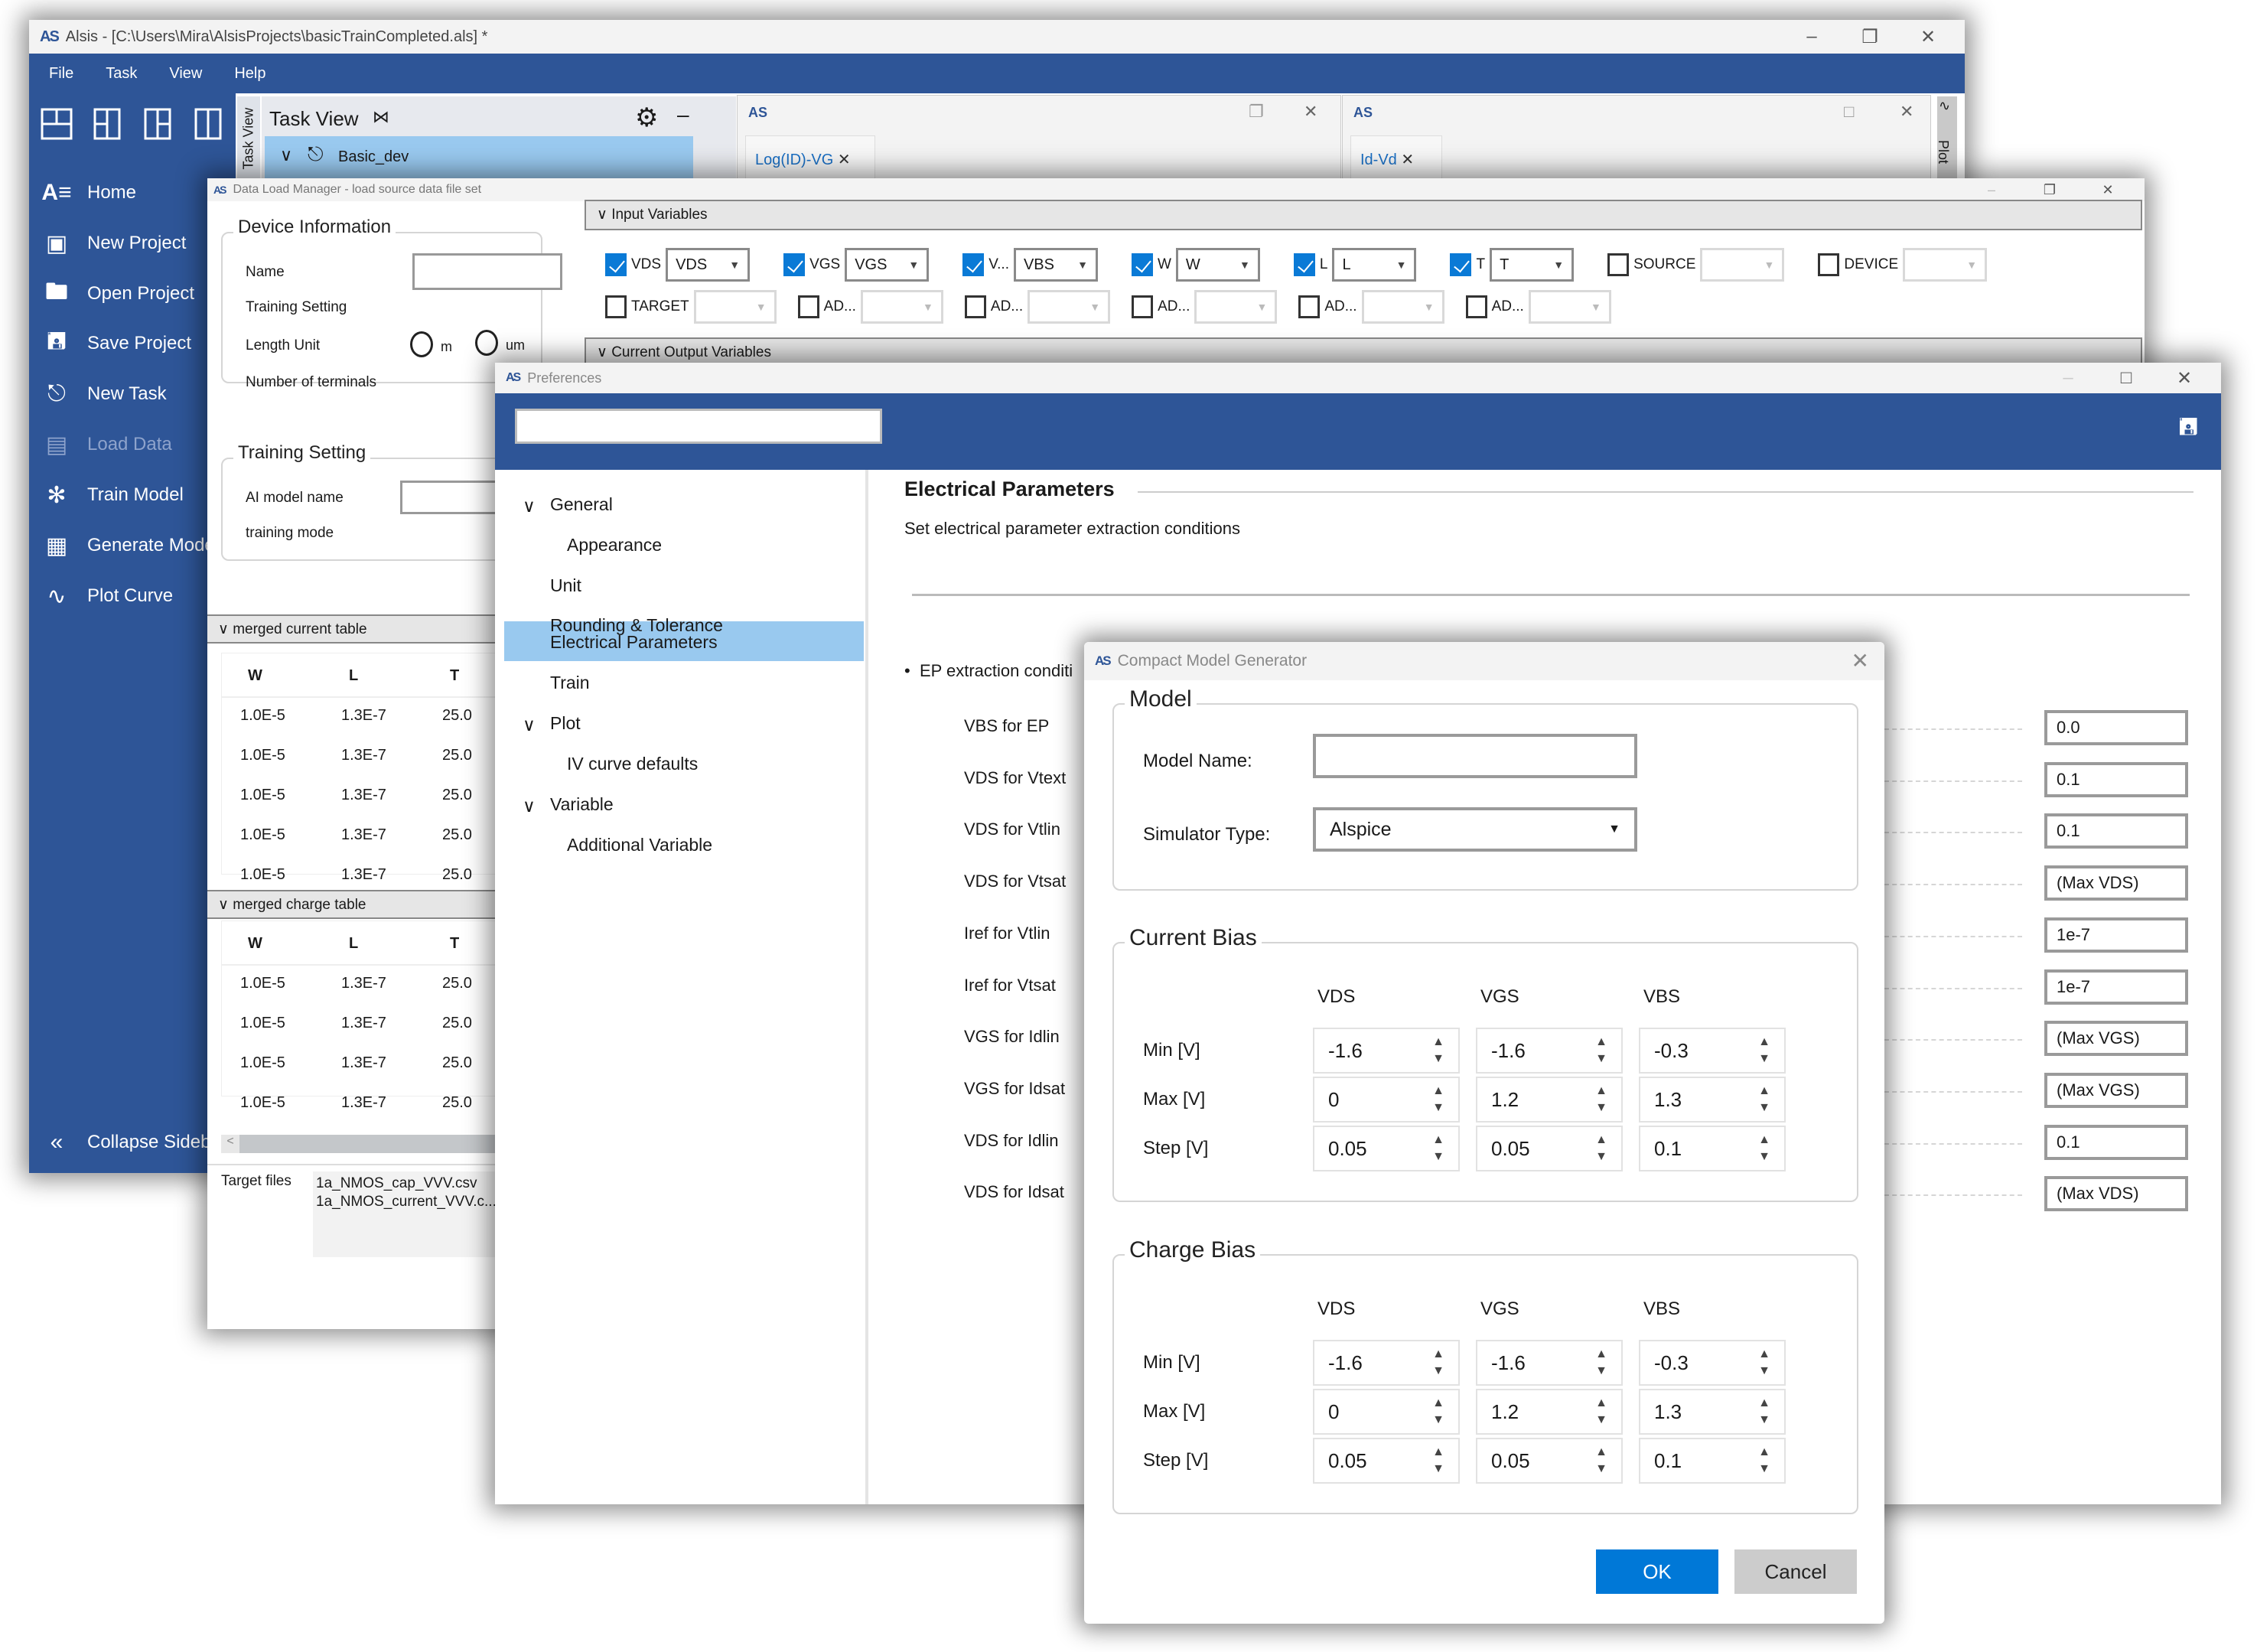 The width and height of the screenshot is (2257, 1652). I want to click on expand-chevron-icon: ∨, so click(286, 155).